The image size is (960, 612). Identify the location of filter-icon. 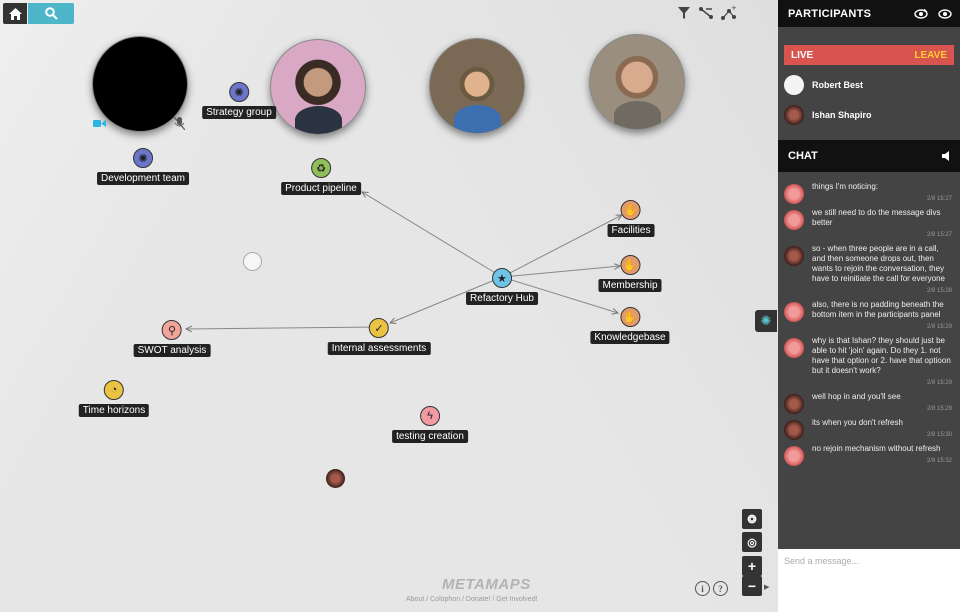
(684, 13).